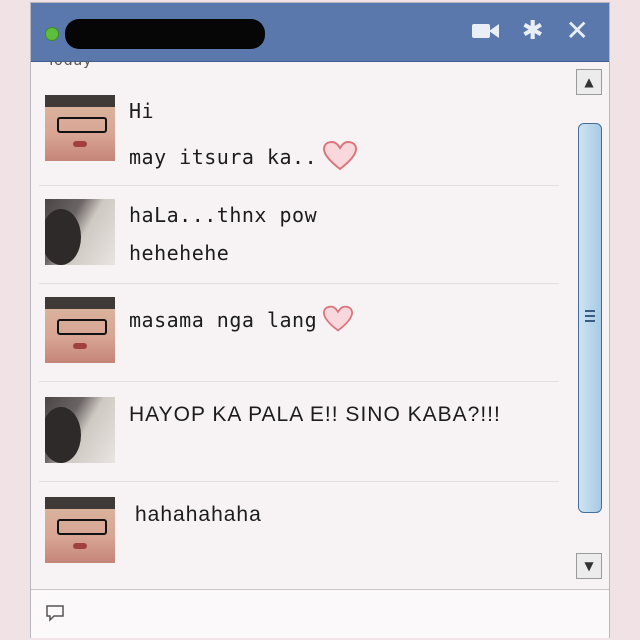 This screenshot has width=640, height=640. What do you see at coordinates (485, 31) in the screenshot?
I see `video-camera-icon` at bounding box center [485, 31].